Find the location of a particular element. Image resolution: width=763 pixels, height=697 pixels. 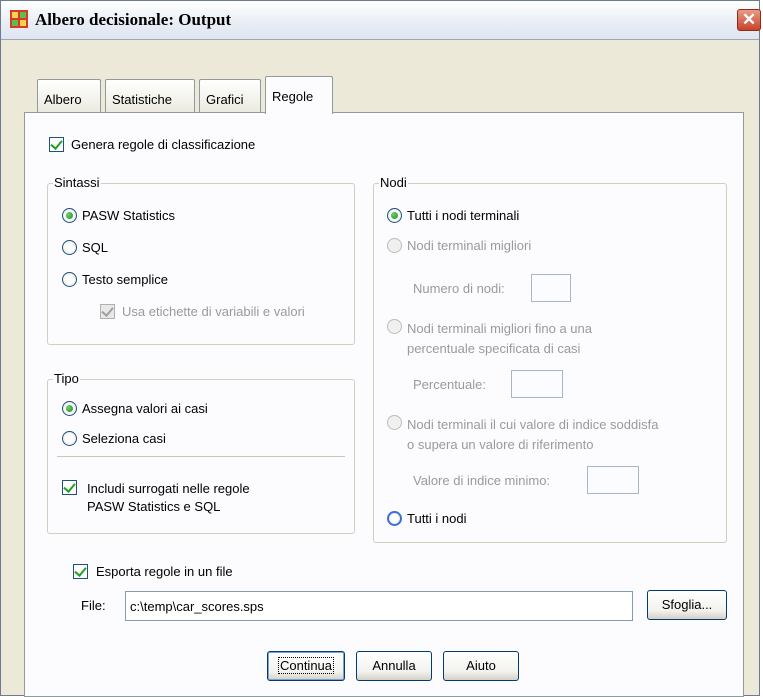

nodes-best-terminal-label: Nodi terminali migliori is located at coordinates (469, 245).